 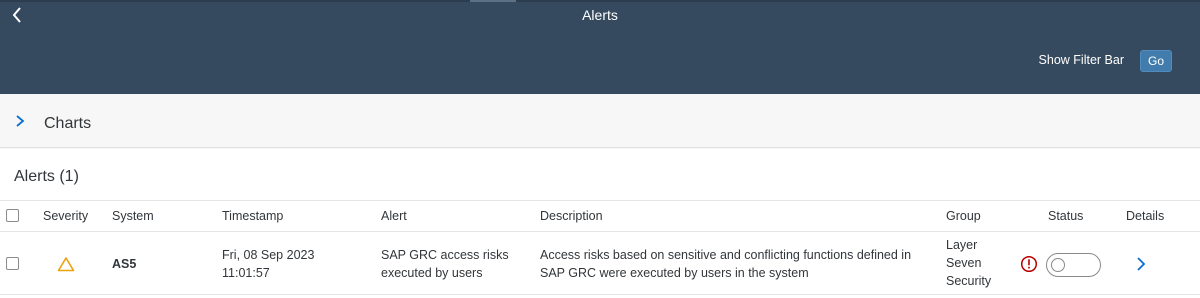 What do you see at coordinates (268, 255) in the screenshot?
I see `timestamp-date: Fri, 08 Sep 2023` at bounding box center [268, 255].